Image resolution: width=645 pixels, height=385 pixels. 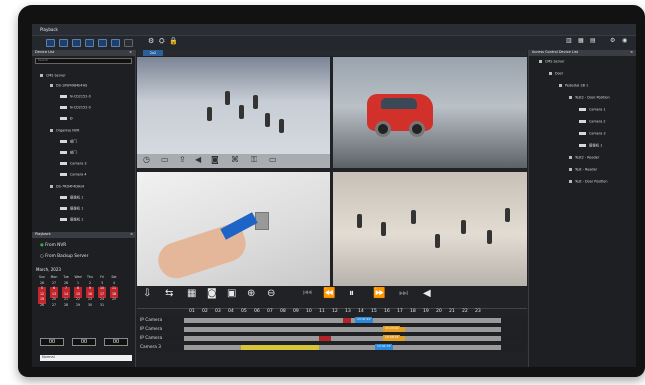 I want to click on search-input: Search, so click(x=42, y=60).